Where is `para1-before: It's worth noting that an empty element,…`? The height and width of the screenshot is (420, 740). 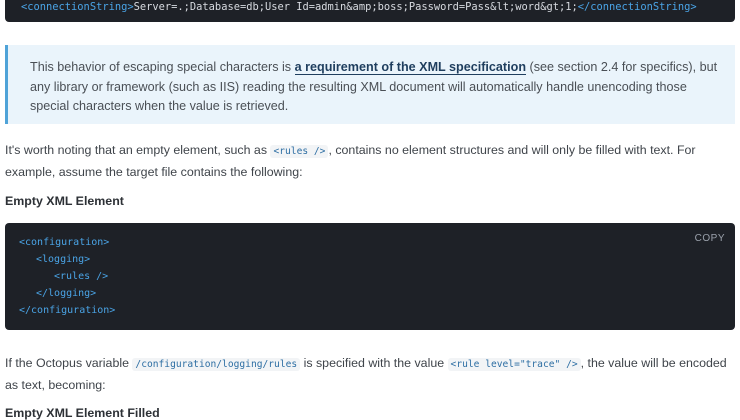
para1-before: It's worth noting that an empty element,… is located at coordinates (138, 150).